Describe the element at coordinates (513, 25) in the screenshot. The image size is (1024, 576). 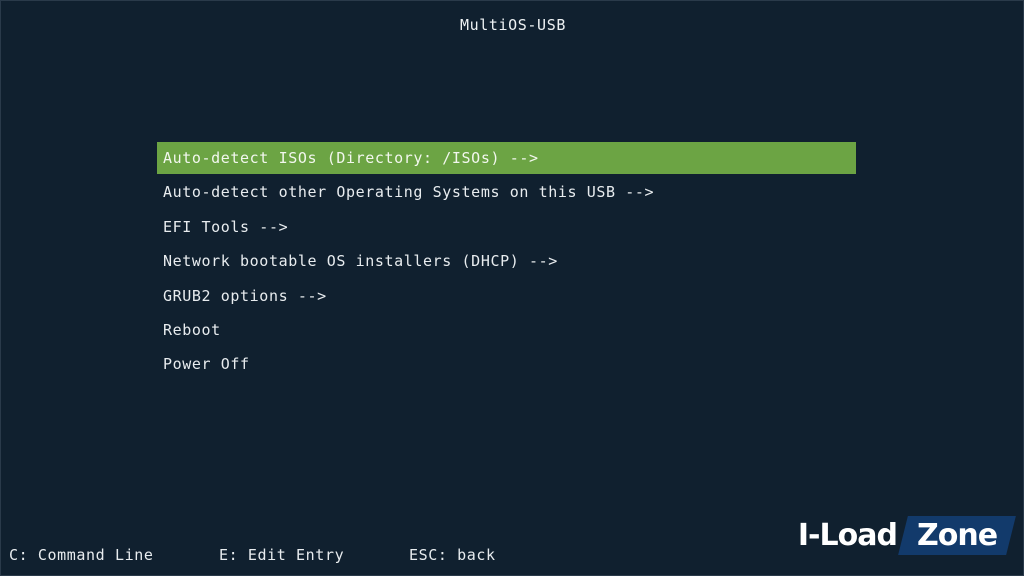
I see `menu-title: MultiOS-USB` at that location.